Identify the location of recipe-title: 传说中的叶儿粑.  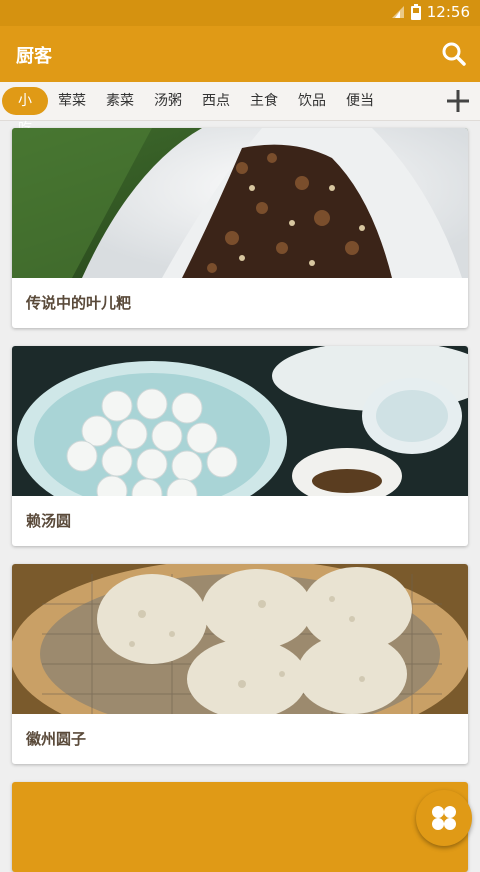
(79, 303).